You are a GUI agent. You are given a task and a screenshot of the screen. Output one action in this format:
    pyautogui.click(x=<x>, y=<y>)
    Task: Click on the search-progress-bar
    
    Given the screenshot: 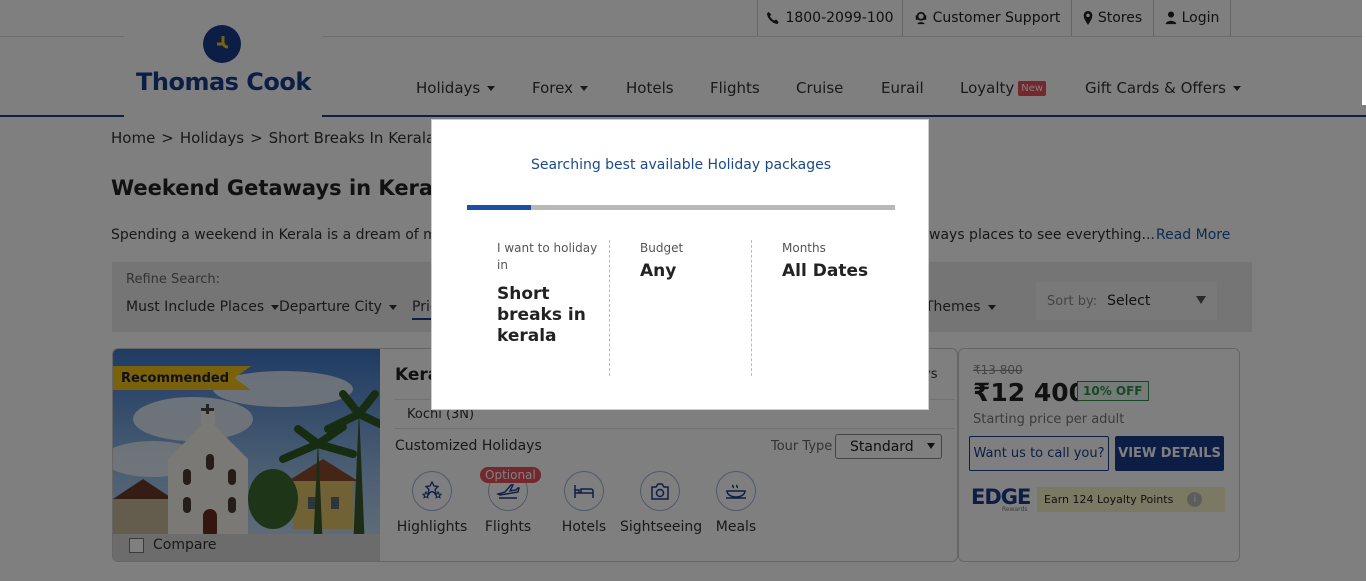 What is the action you would take?
    pyautogui.click(x=681, y=207)
    